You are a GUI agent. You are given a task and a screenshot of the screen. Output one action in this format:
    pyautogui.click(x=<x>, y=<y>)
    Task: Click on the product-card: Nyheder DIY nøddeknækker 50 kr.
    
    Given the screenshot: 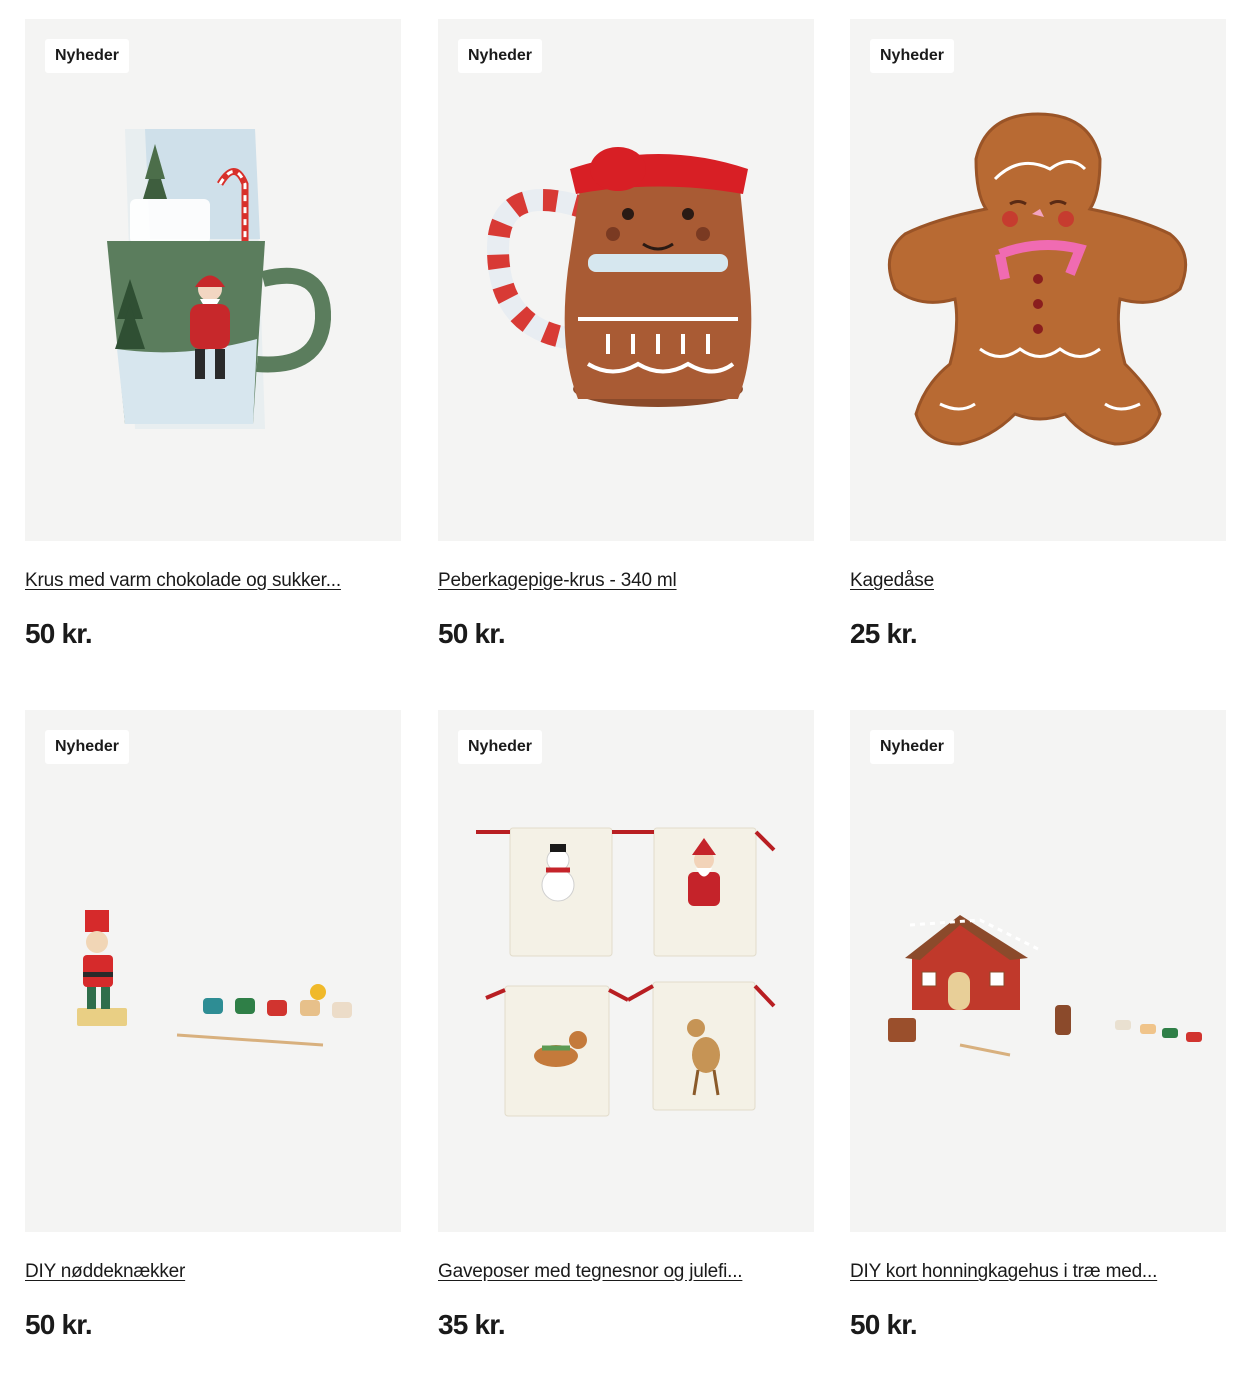 What is the action you would take?
    pyautogui.click(x=213, y=1025)
    